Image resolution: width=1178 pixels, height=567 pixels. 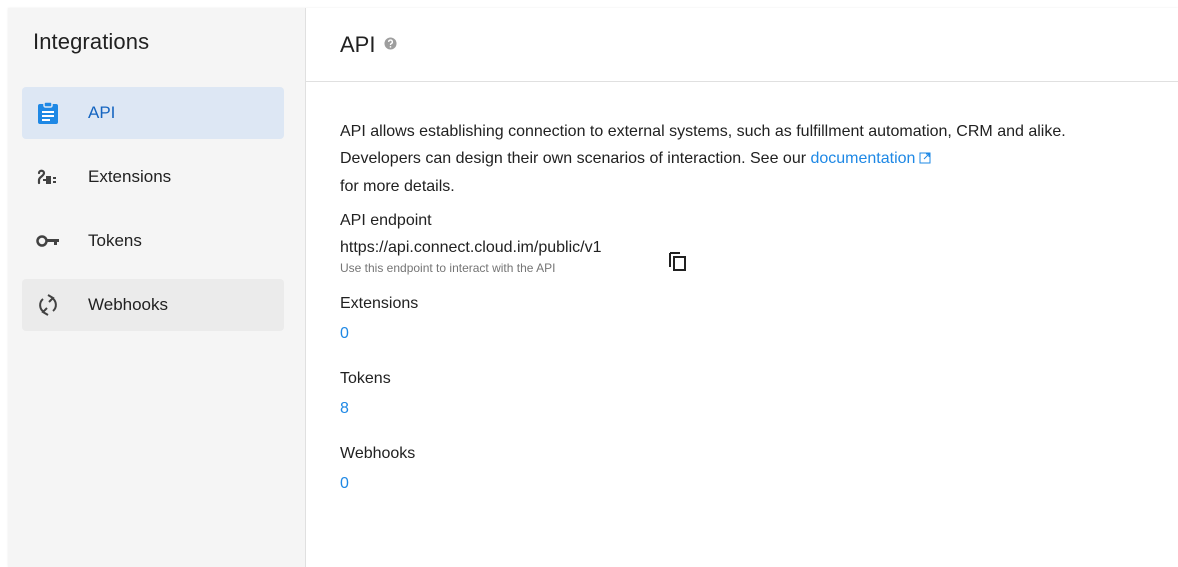 What do you see at coordinates (365, 378) in the screenshot?
I see `tokens-count-label: Tokens` at bounding box center [365, 378].